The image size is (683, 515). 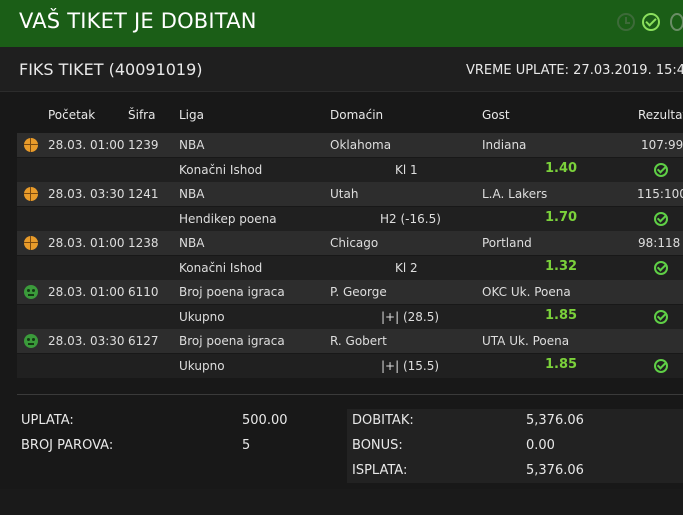 I want to click on bet-result: 115:100, so click(x=660, y=194).